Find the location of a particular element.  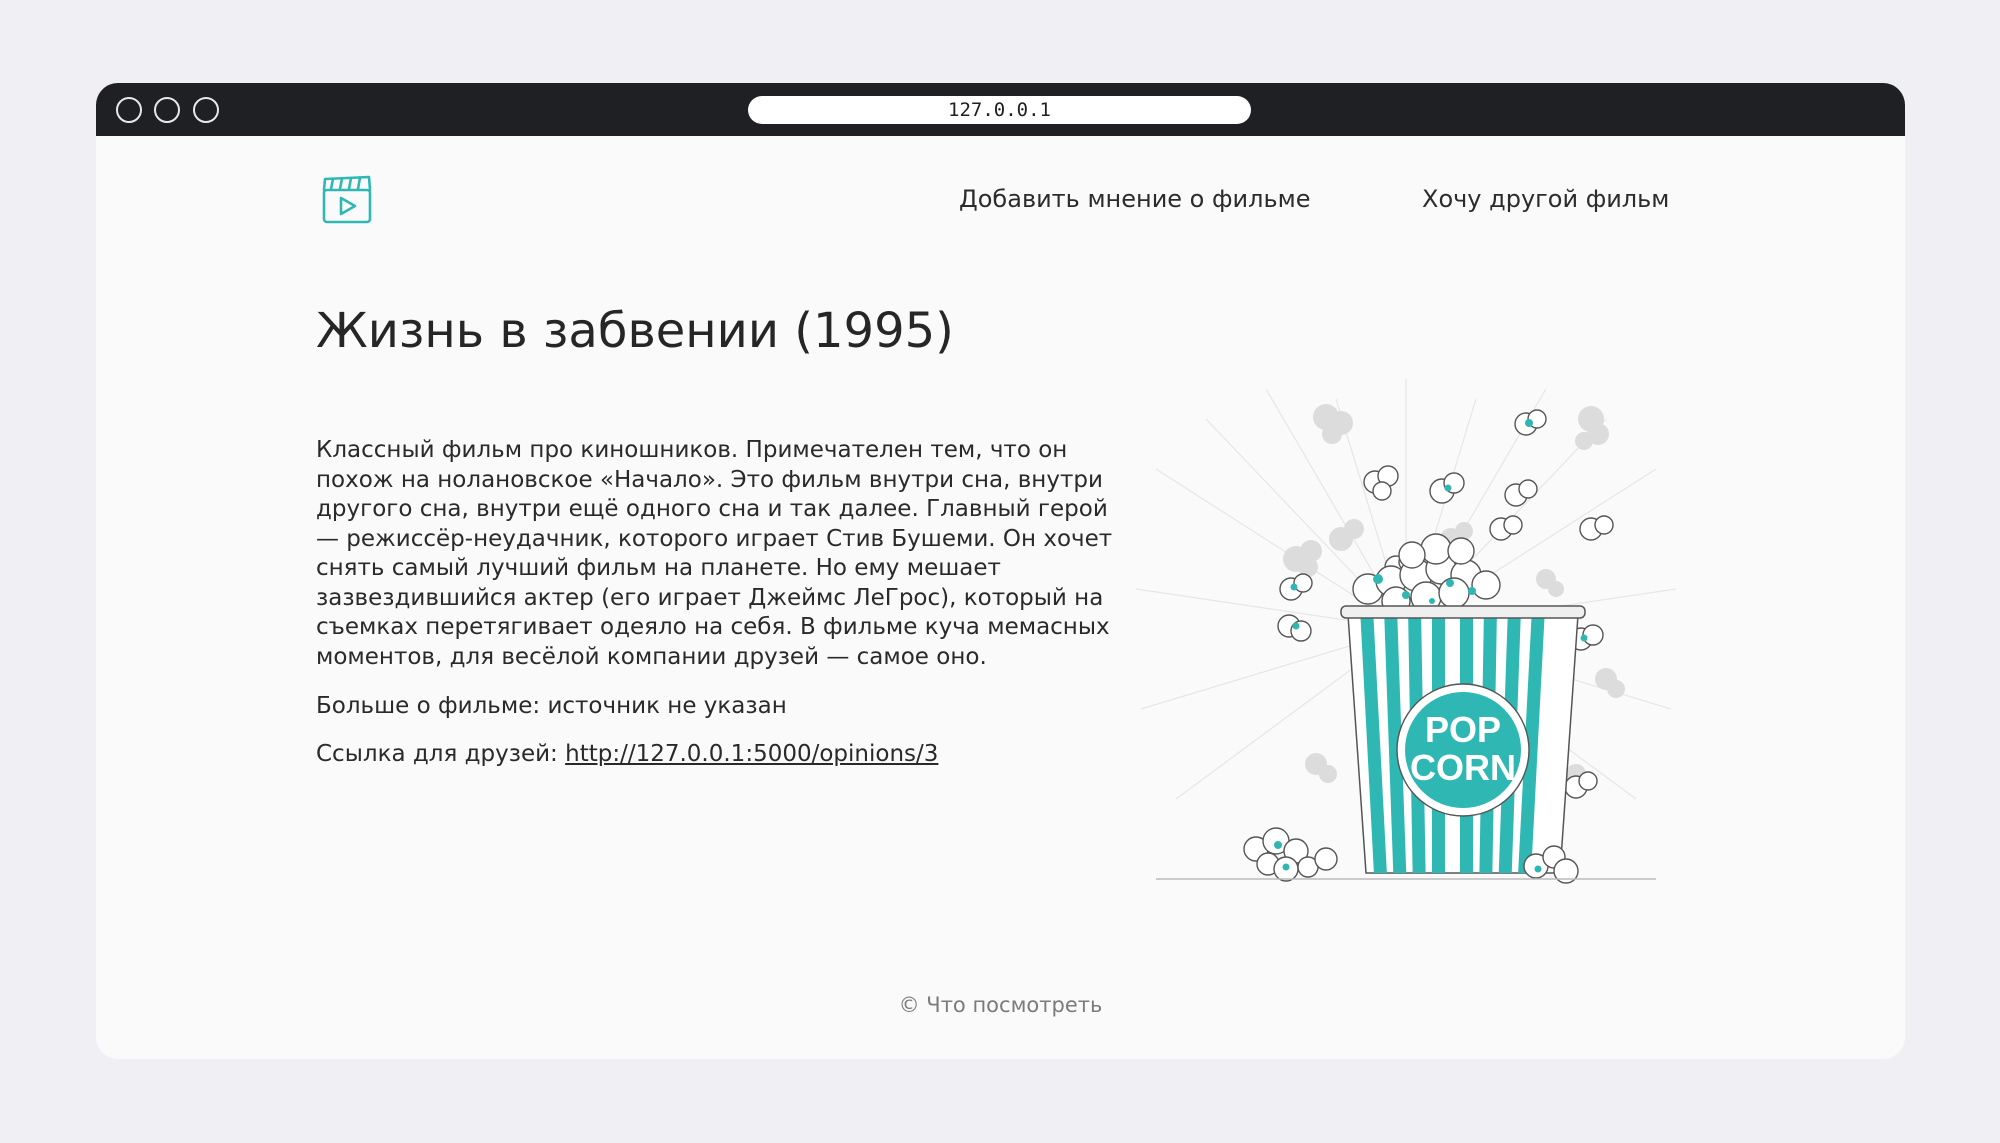

window-maximize-button is located at coordinates (206, 110).